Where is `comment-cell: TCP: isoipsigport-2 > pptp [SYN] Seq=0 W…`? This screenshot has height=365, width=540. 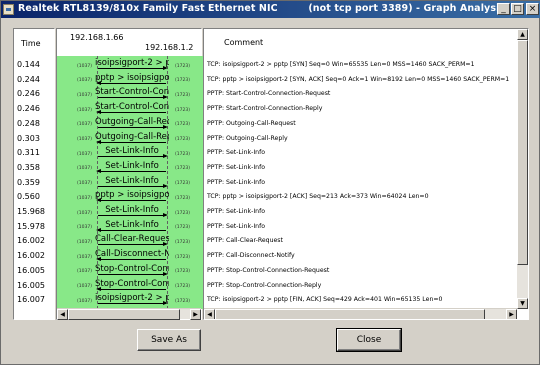
comment-cell: TCP: isoipsigport-2 > pptp [SYN] Seq=0 W… is located at coordinates (341, 65).